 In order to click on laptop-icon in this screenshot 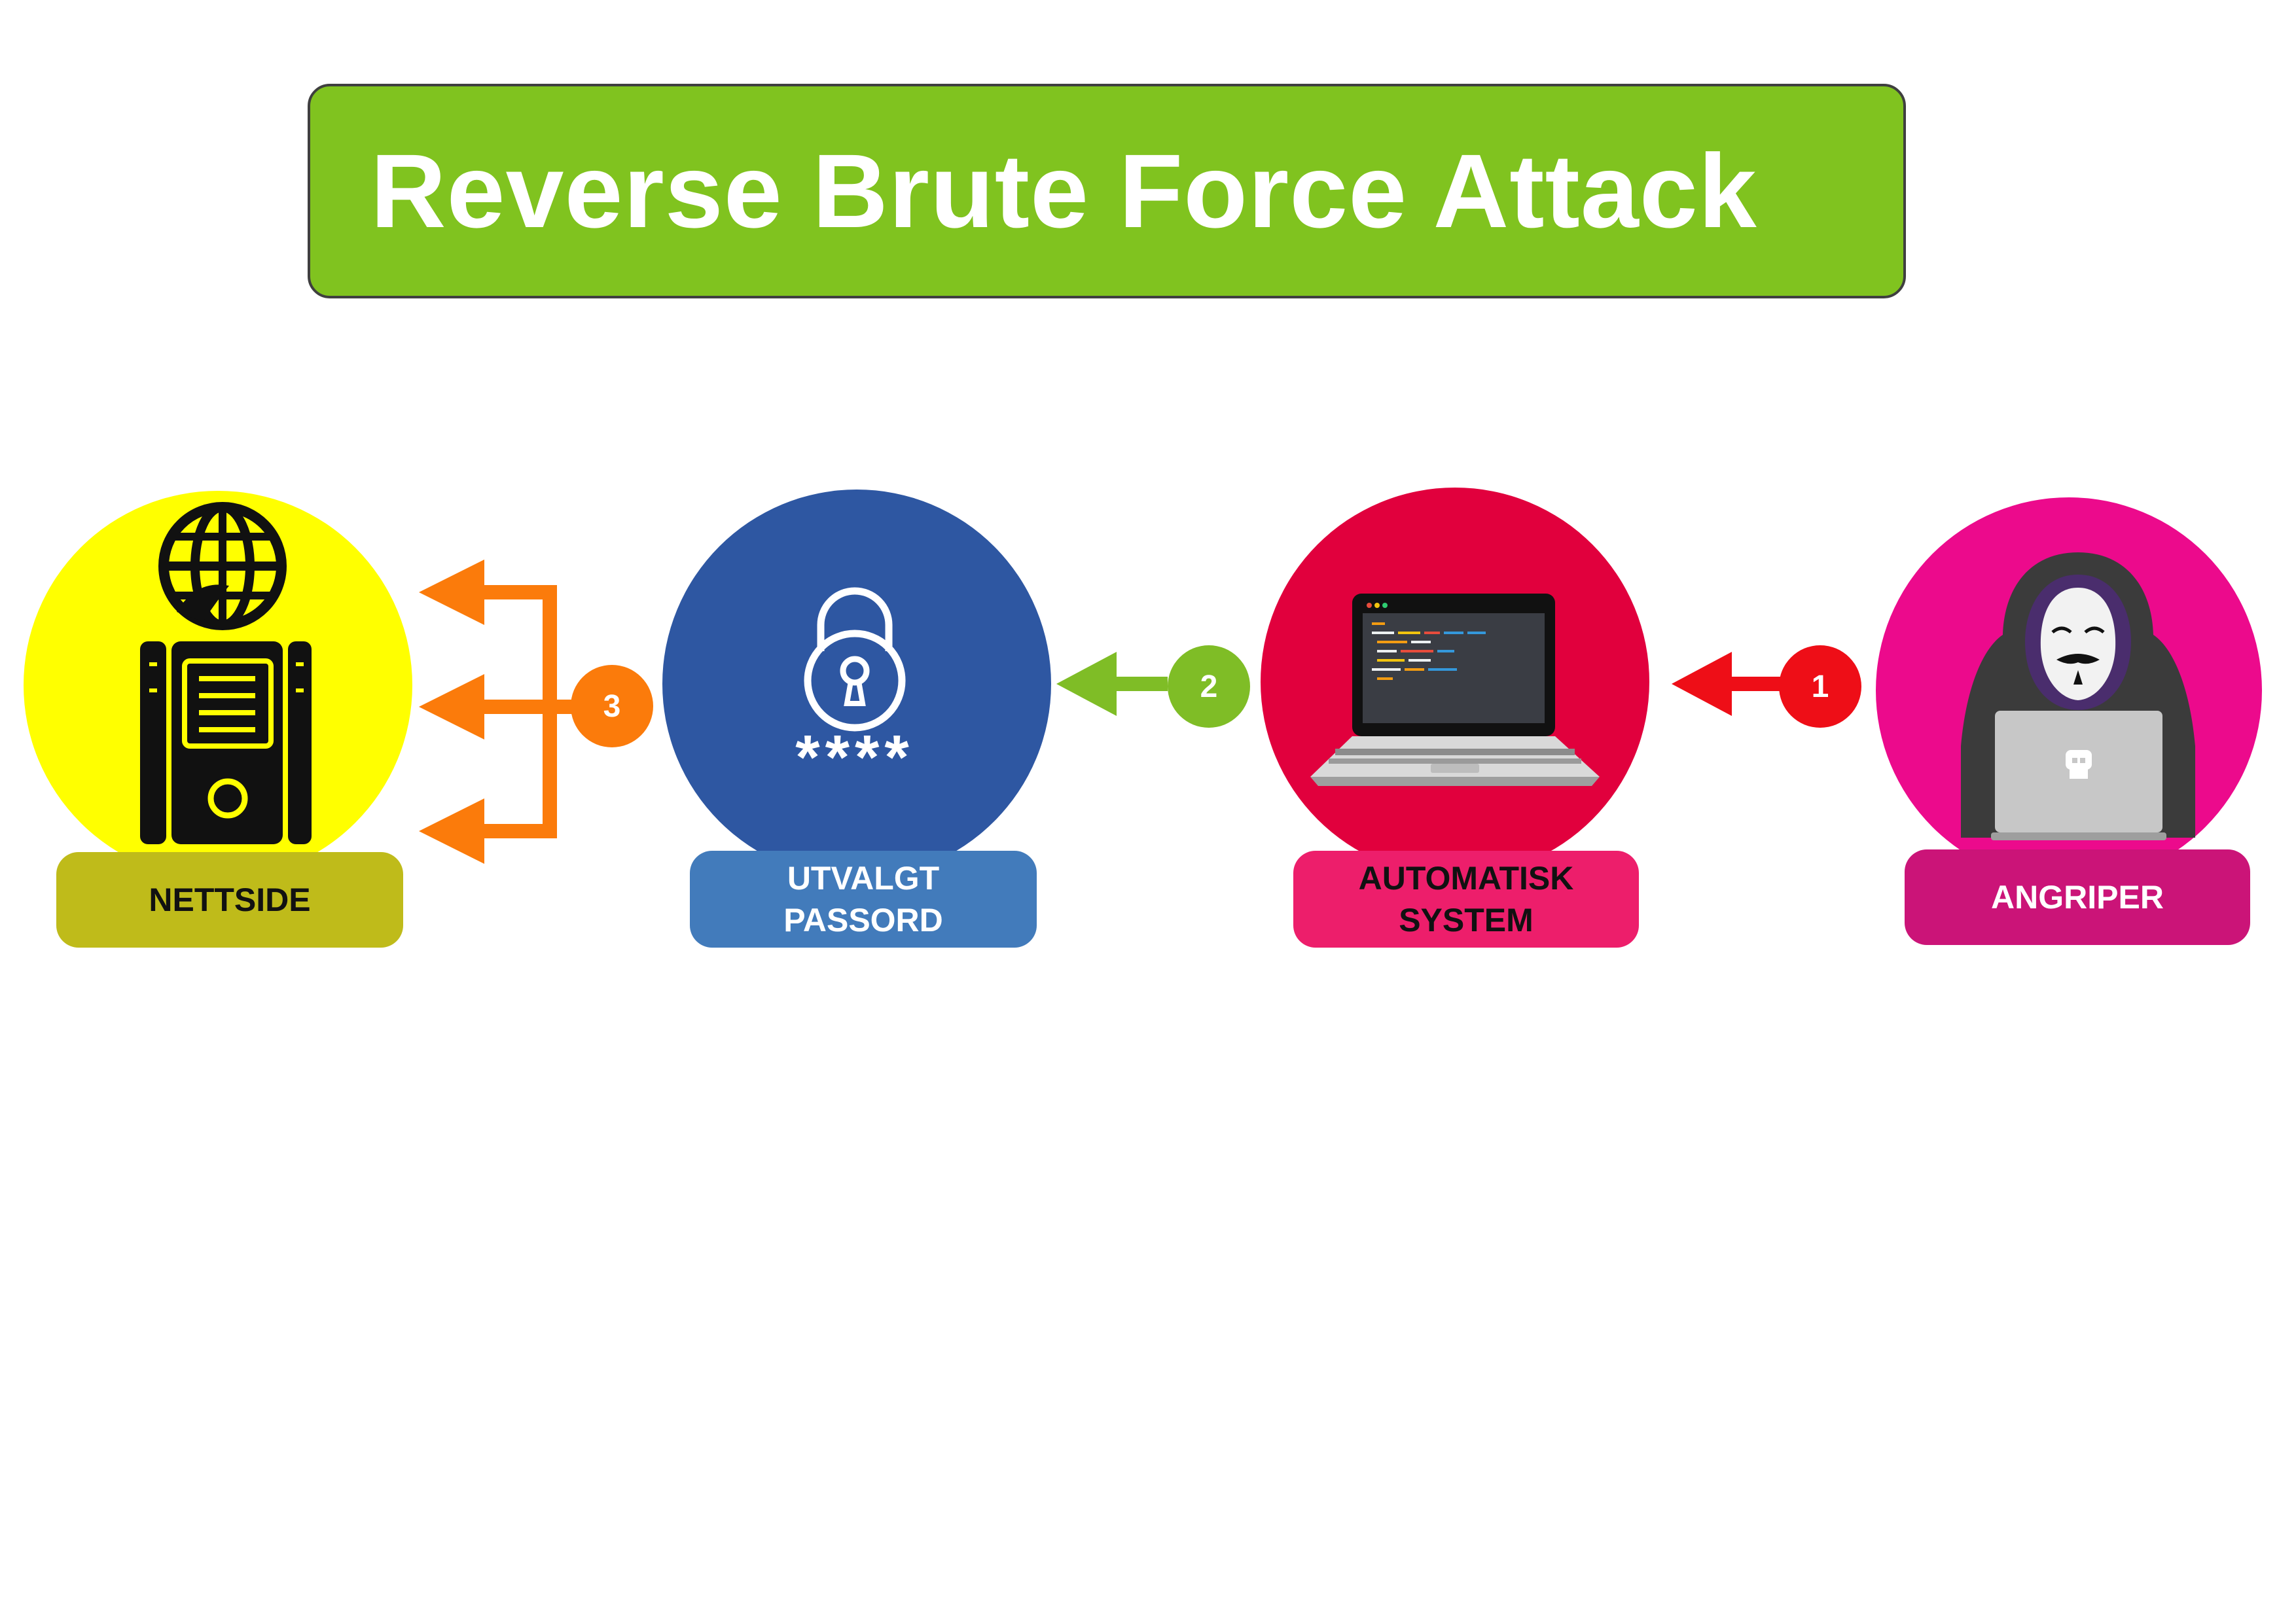, I will do `click(1455, 690)`.